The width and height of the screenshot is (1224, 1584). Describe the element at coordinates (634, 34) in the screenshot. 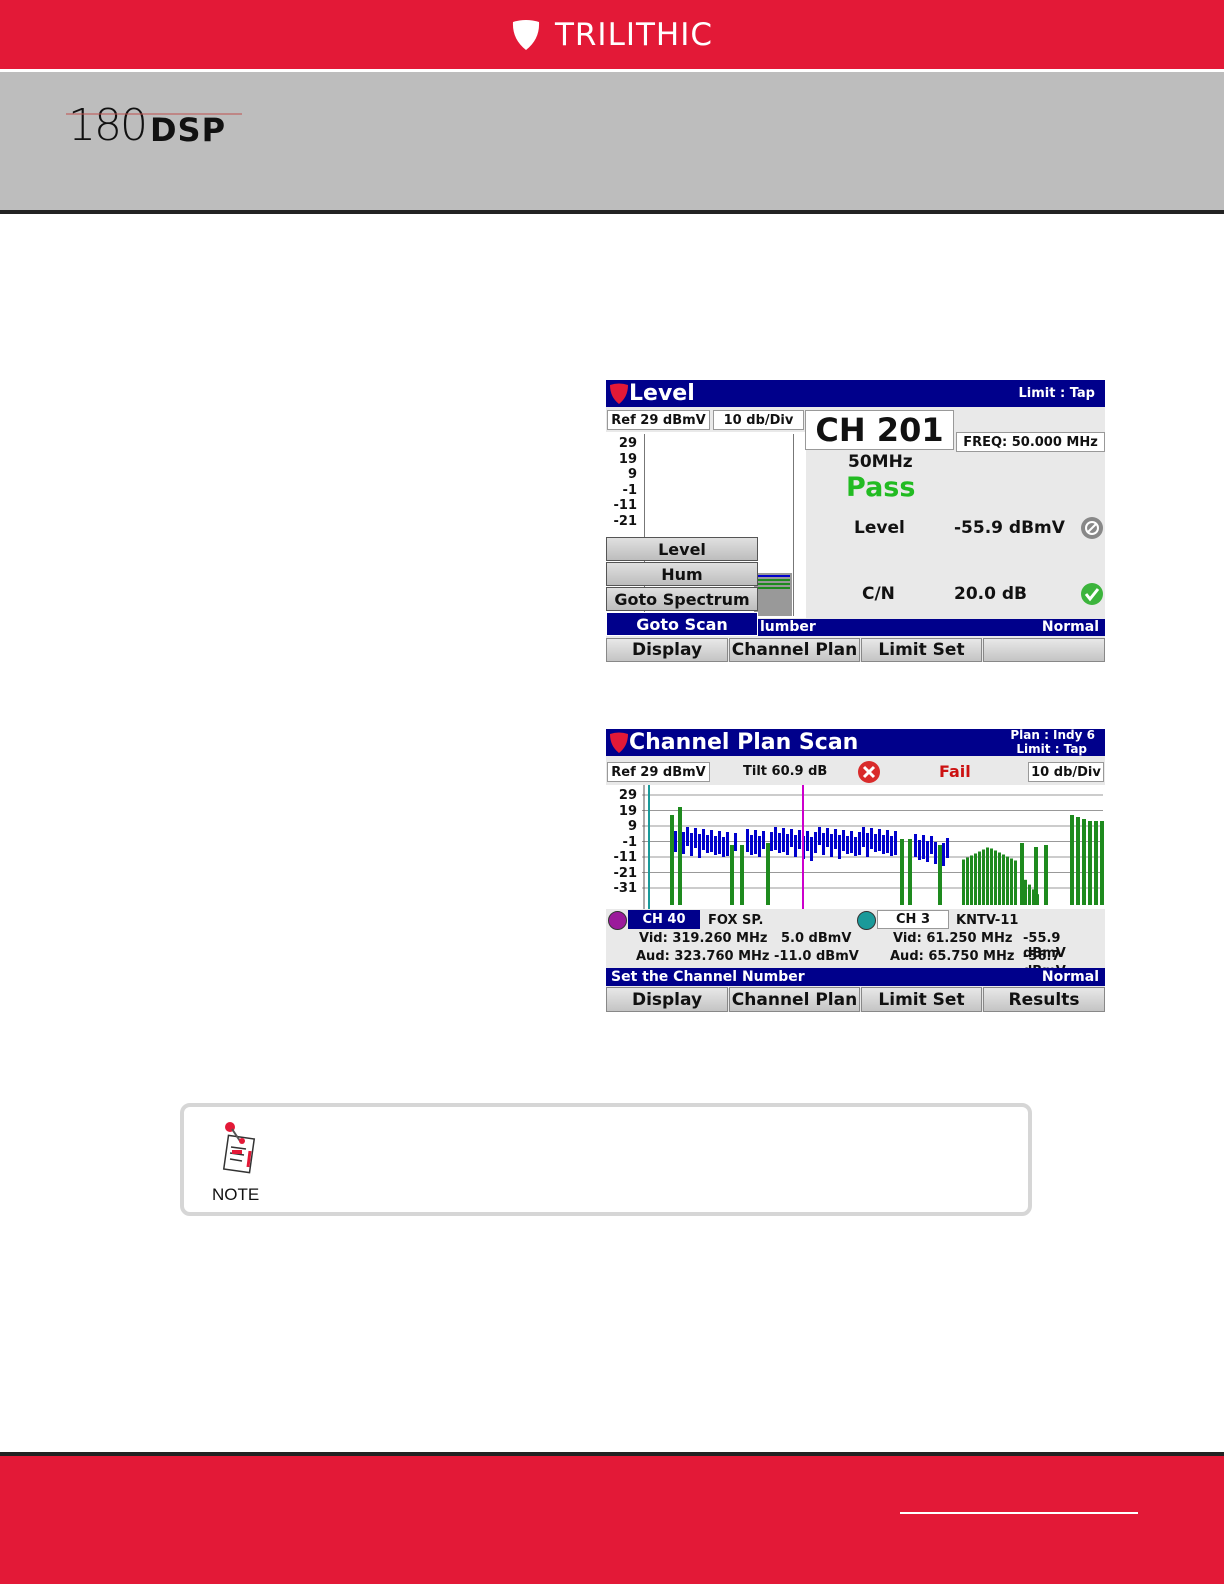

I see `brand-name: TRILITHIC` at that location.